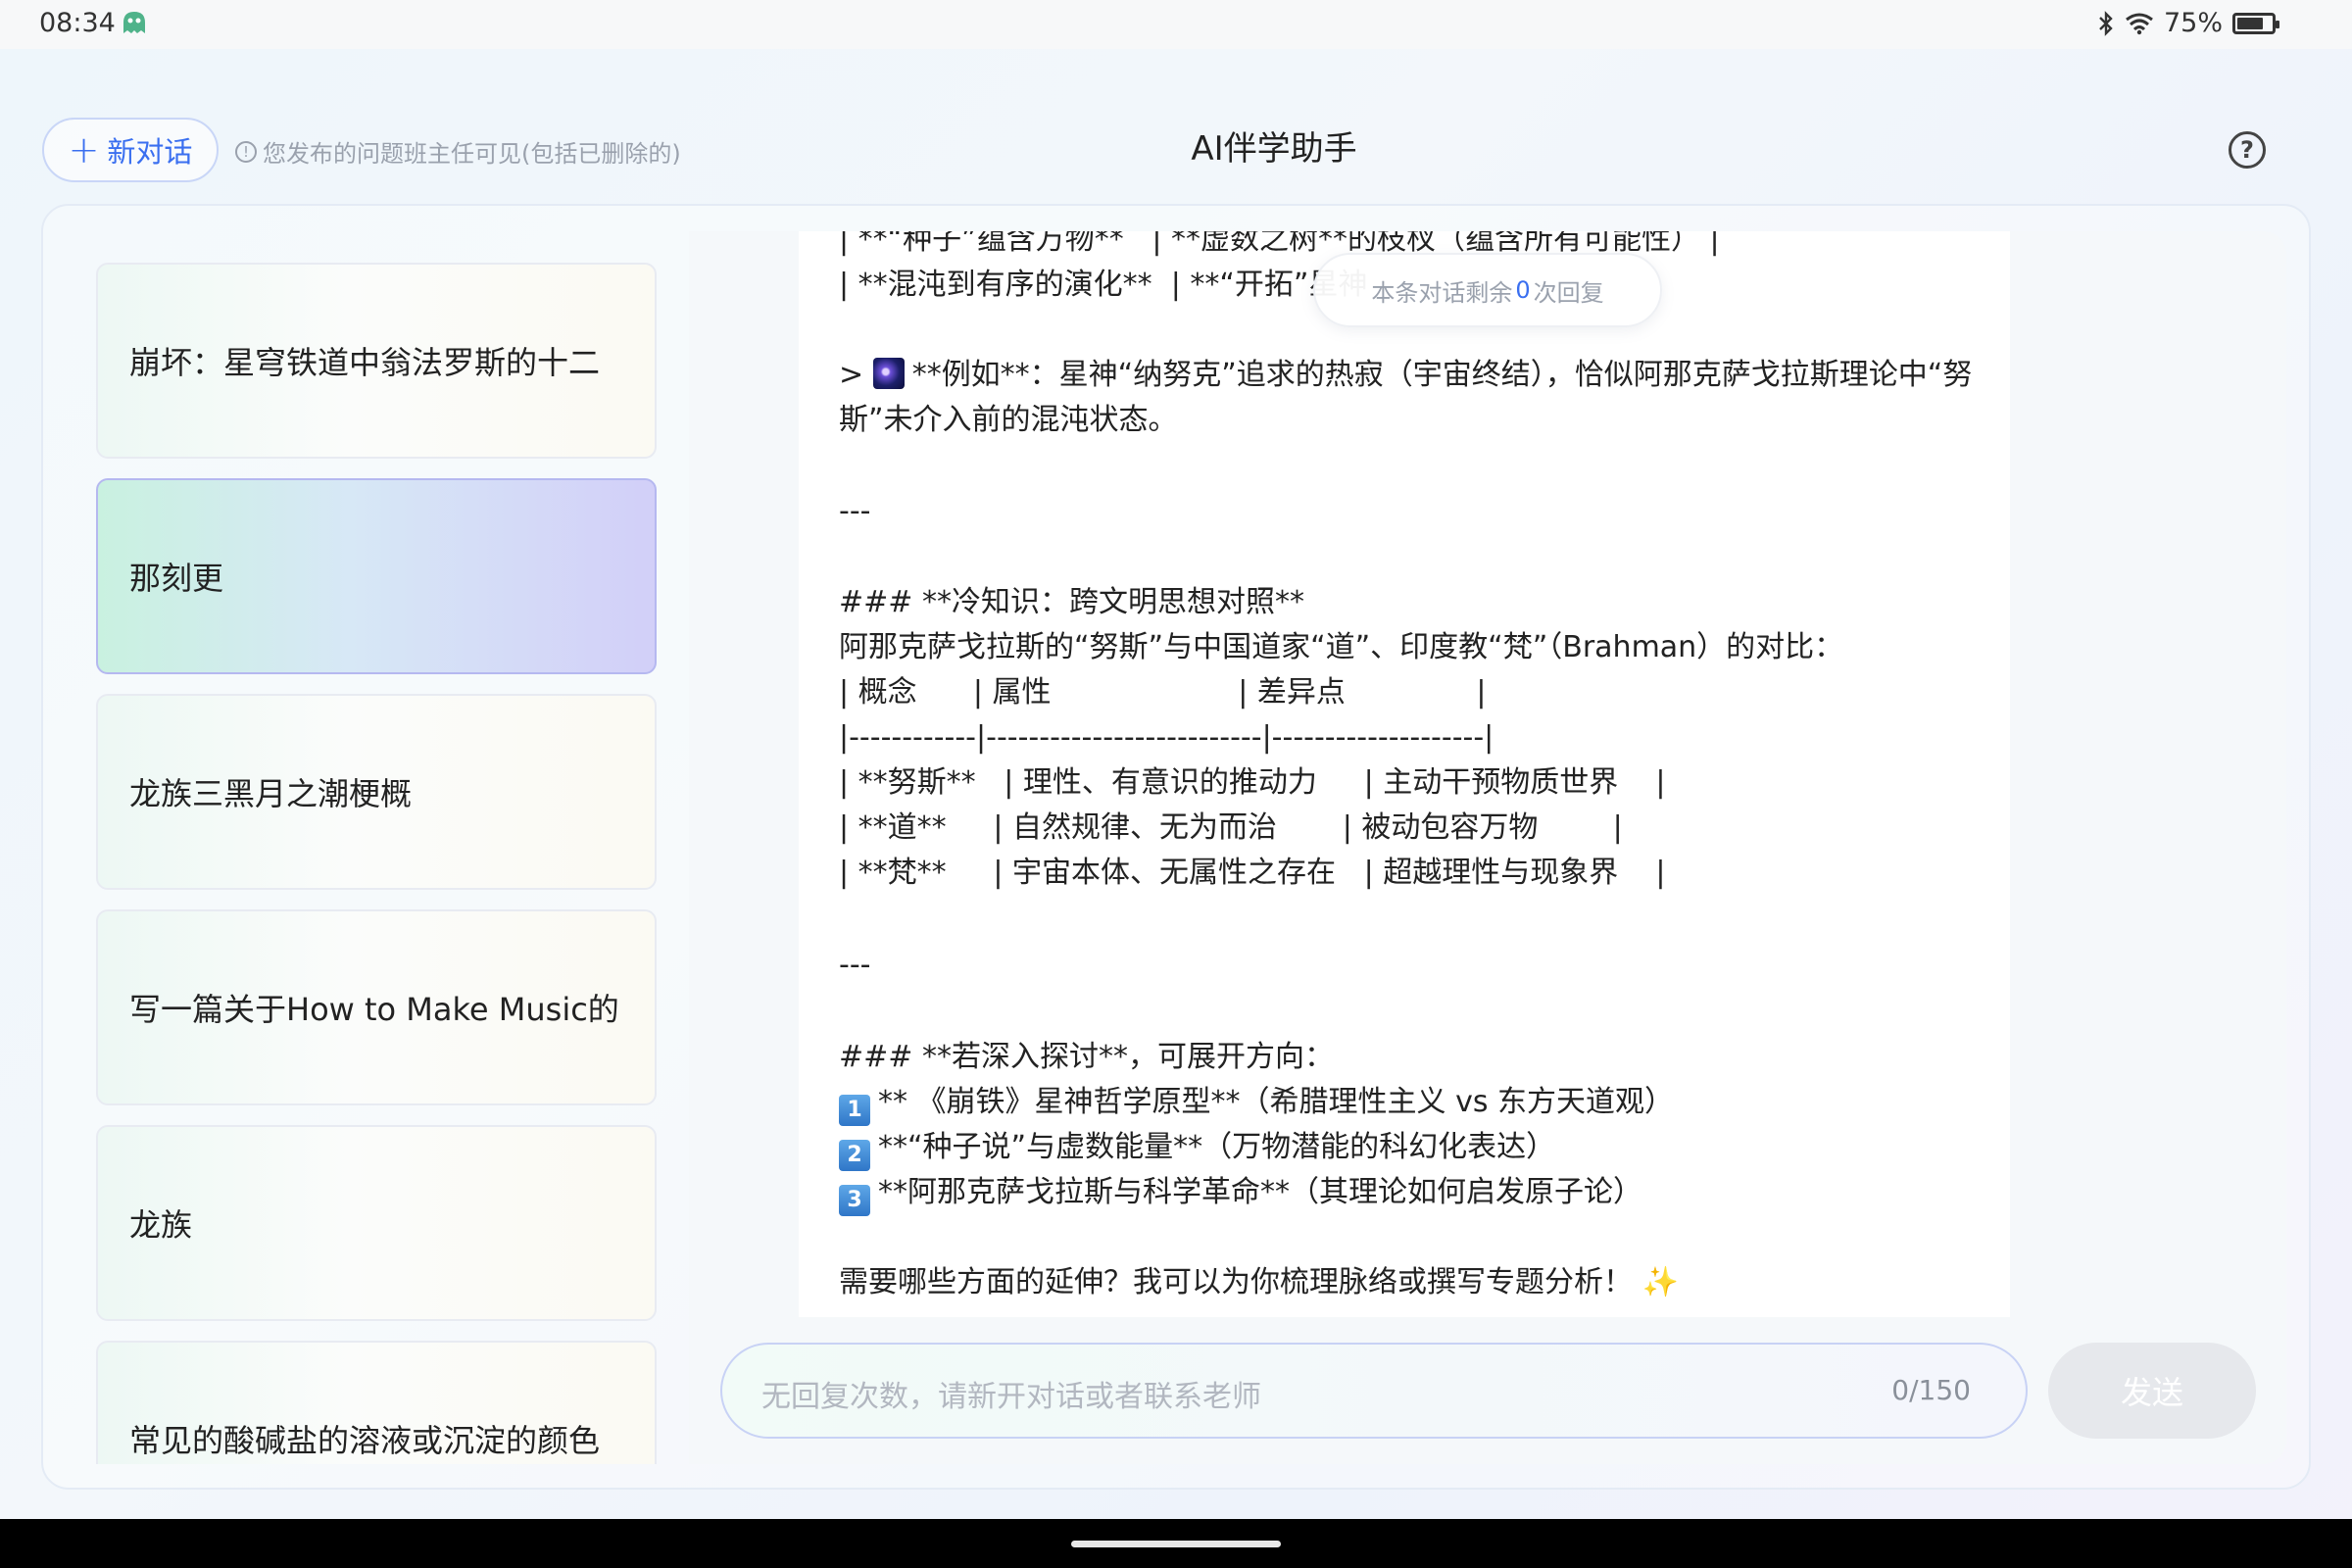 Image resolution: width=2352 pixels, height=1568 pixels. What do you see at coordinates (134, 22) in the screenshot?
I see `ghost-app-icon` at bounding box center [134, 22].